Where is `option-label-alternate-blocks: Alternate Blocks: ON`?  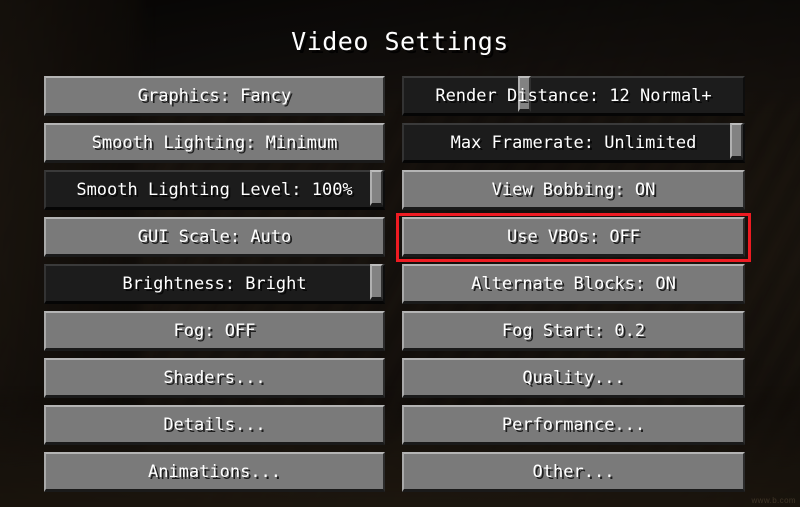 option-label-alternate-blocks: Alternate Blocks: ON is located at coordinates (573, 283).